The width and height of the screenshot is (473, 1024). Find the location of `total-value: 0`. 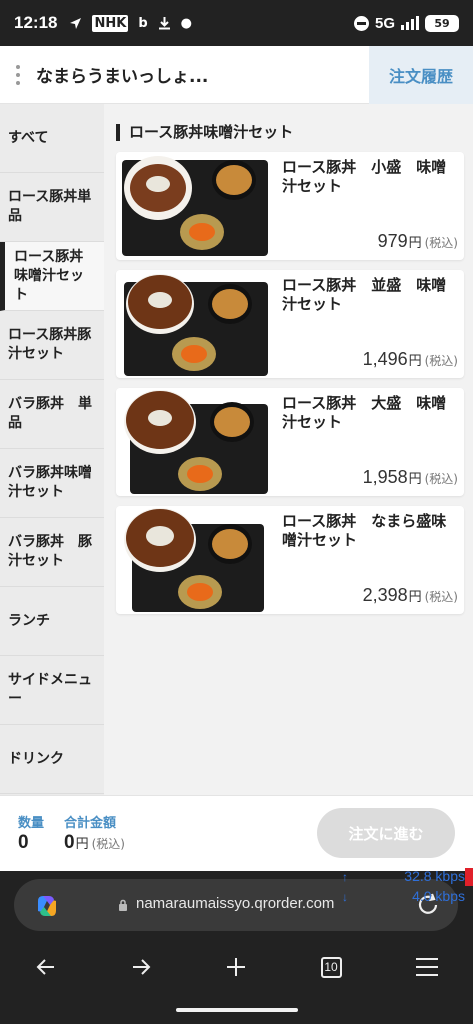

total-value: 0 is located at coordinates (69, 842).